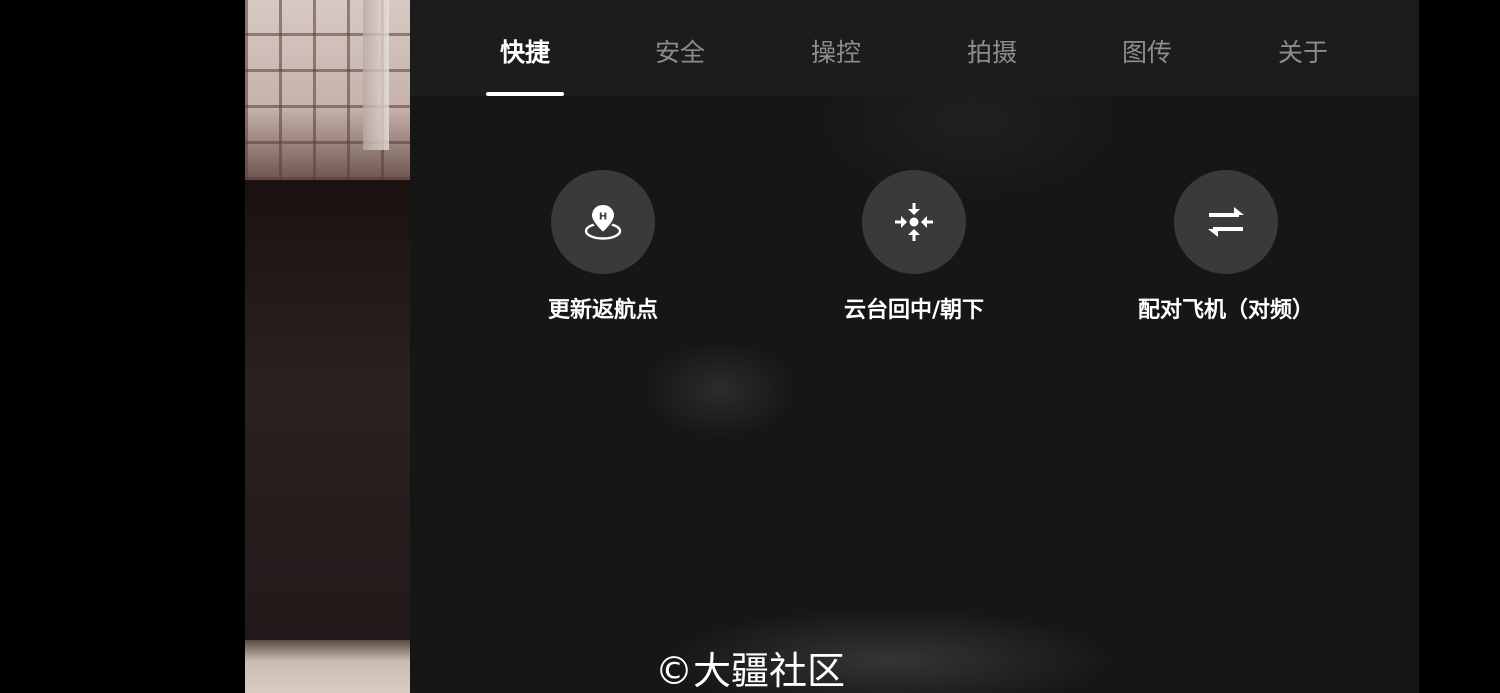 This screenshot has height=693, width=1500. Describe the element at coordinates (603, 217) in the screenshot. I see `svg-text: H` at that location.